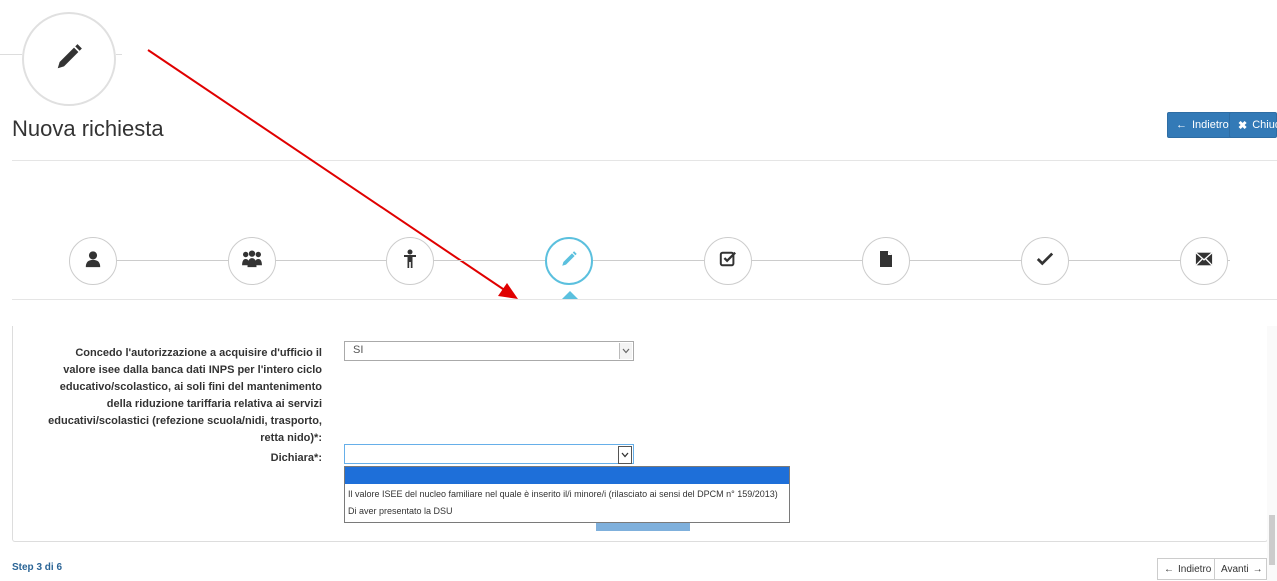  I want to click on checkbox-icon, so click(728, 261).